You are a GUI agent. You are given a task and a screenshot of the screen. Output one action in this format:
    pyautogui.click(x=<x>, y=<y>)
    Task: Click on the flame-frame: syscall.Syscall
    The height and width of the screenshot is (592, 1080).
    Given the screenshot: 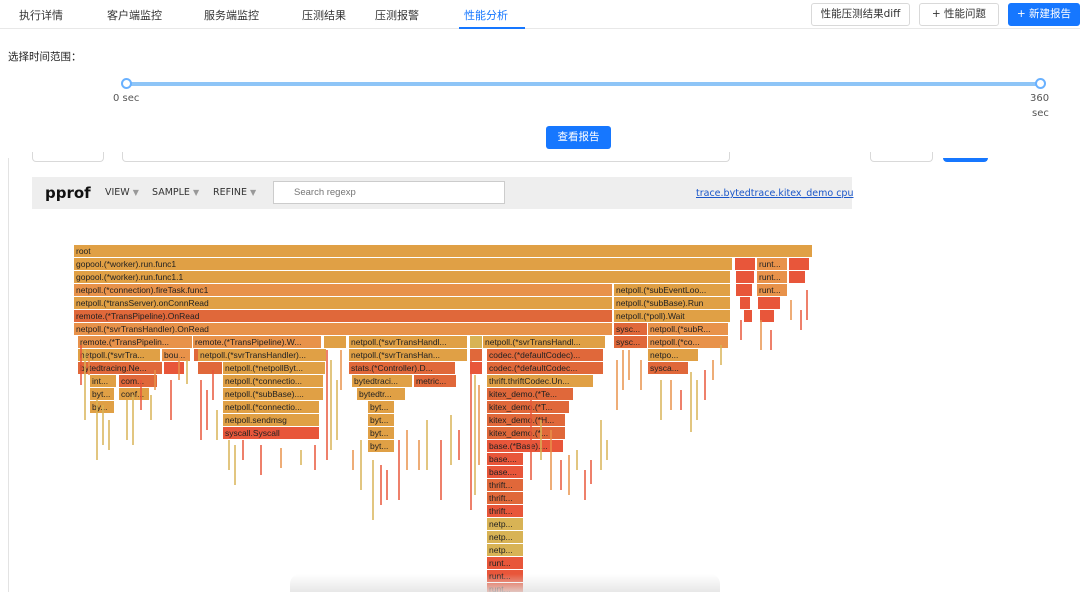 What is the action you would take?
    pyautogui.click(x=271, y=433)
    